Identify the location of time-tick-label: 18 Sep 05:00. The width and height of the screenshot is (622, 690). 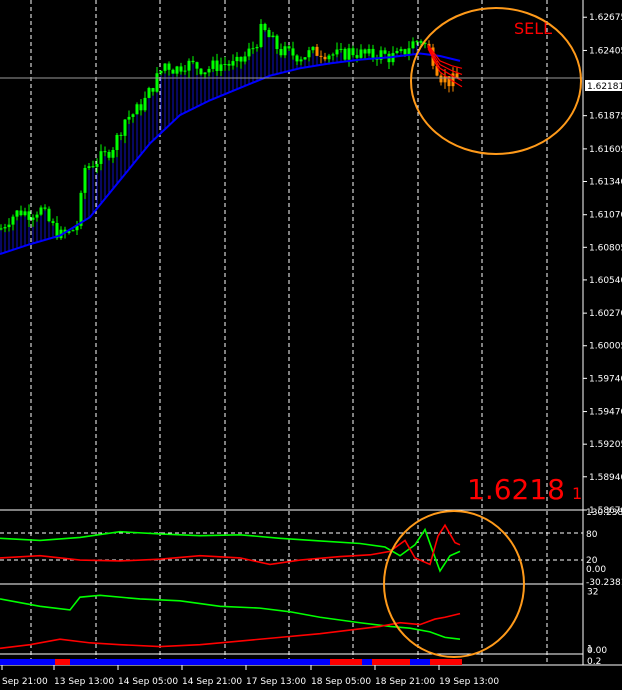
(341, 682).